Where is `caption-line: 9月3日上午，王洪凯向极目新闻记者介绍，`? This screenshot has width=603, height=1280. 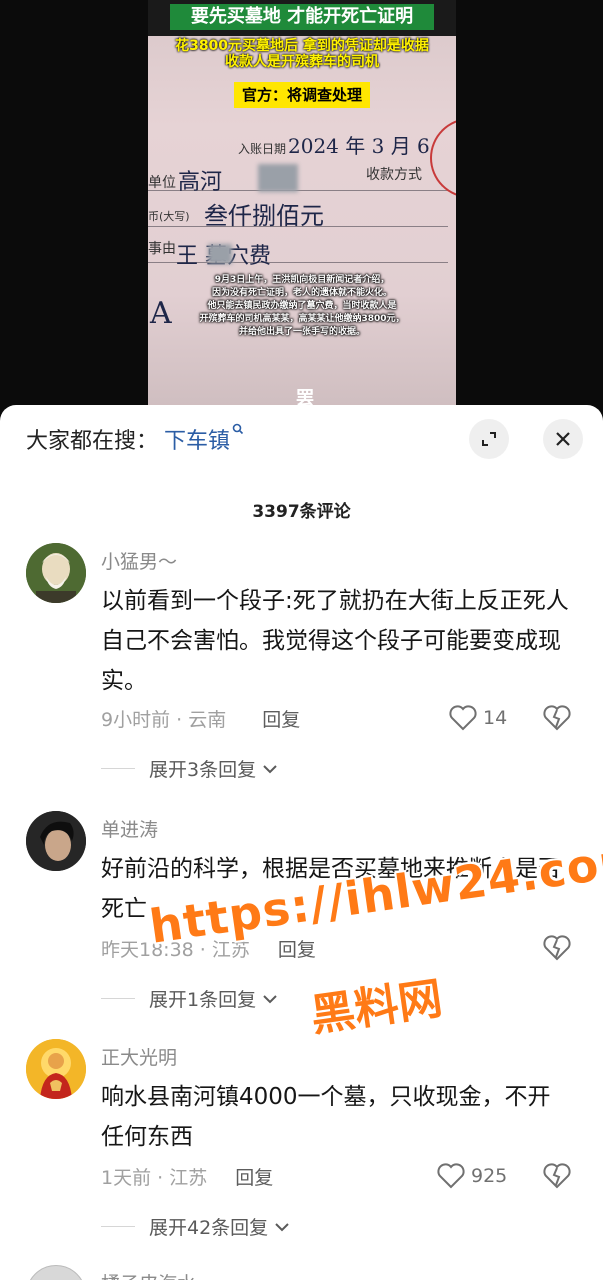 caption-line: 9月3日上午，王洪凯向极目新闻记者介绍， is located at coordinates (302, 280).